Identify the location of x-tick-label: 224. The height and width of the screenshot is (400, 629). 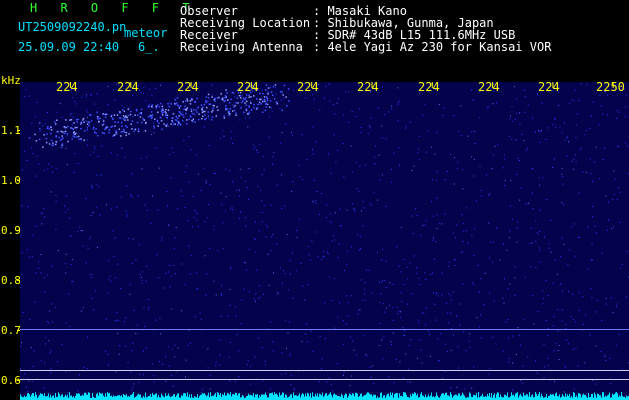
(308, 87).